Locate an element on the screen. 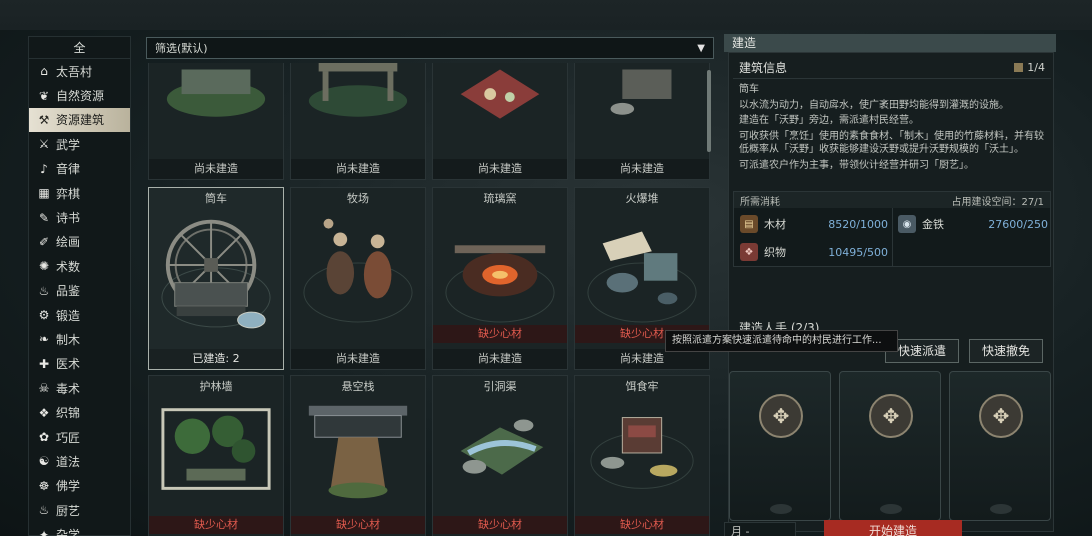 This screenshot has width=1092, height=536. wood-icon: ❧ is located at coordinates (44, 339).